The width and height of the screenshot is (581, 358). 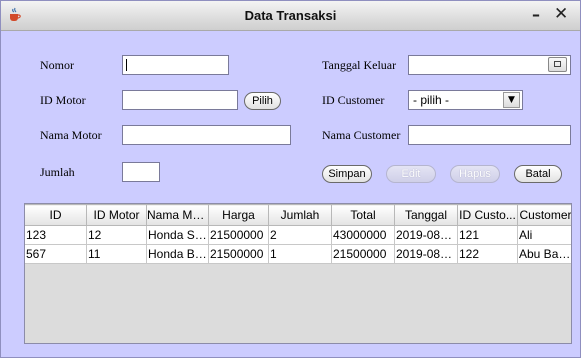 I want to click on title-bar: Data Transaksi – ✕, so click(x=290, y=16).